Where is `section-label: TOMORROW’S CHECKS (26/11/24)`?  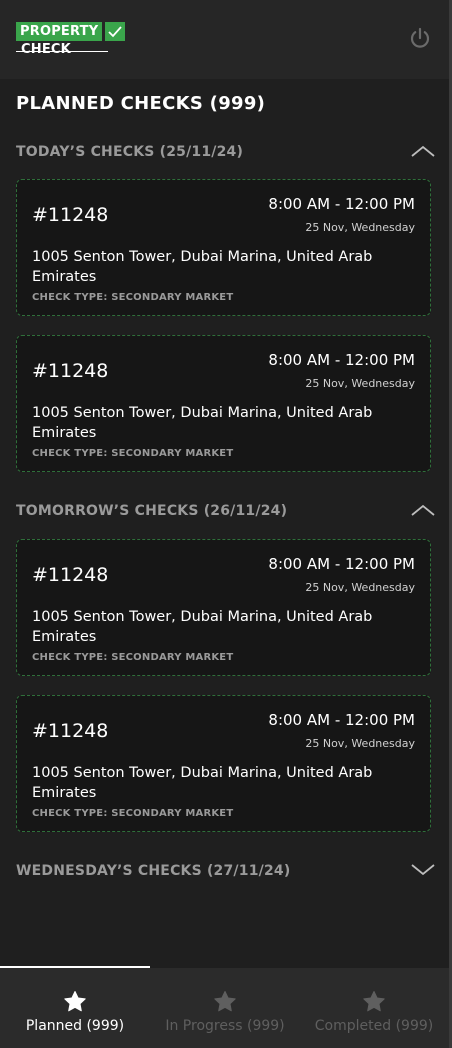
section-label: TOMORROW’S CHECKS (26/11/24) is located at coordinates (152, 511).